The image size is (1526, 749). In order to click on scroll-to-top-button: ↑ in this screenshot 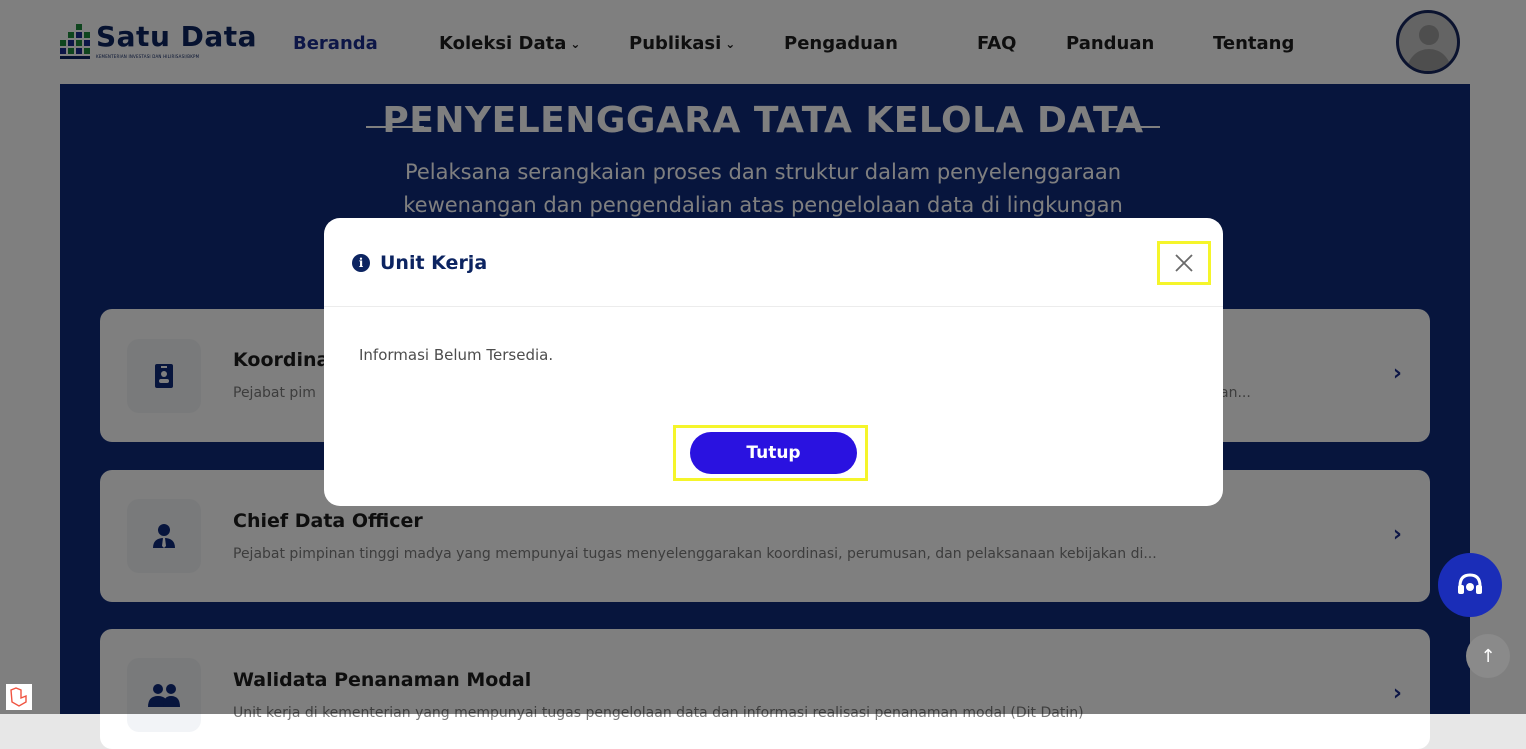, I will do `click(1488, 656)`.